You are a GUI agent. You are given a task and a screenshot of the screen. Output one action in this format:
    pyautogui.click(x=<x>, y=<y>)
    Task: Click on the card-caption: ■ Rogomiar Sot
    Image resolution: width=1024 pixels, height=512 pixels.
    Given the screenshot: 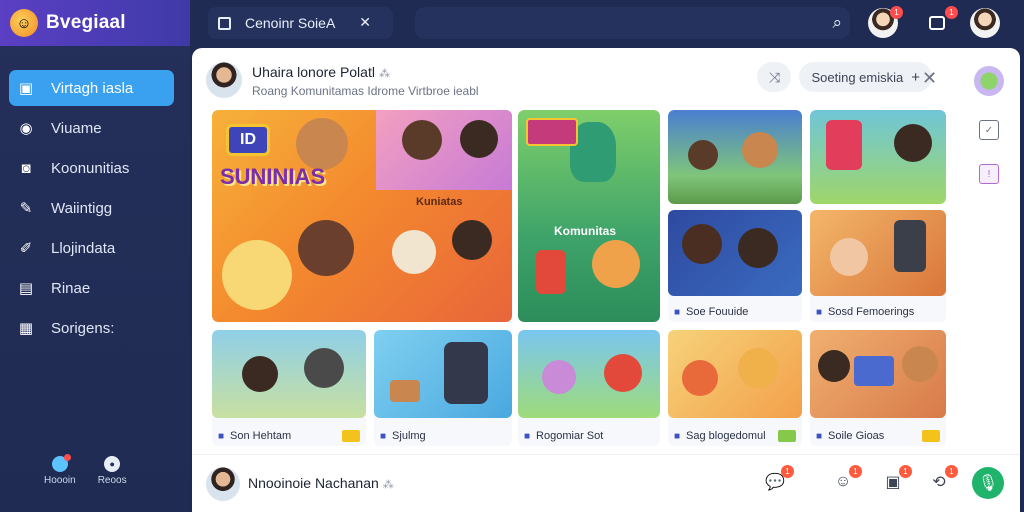 What is the action you would take?
    pyautogui.click(x=589, y=436)
    